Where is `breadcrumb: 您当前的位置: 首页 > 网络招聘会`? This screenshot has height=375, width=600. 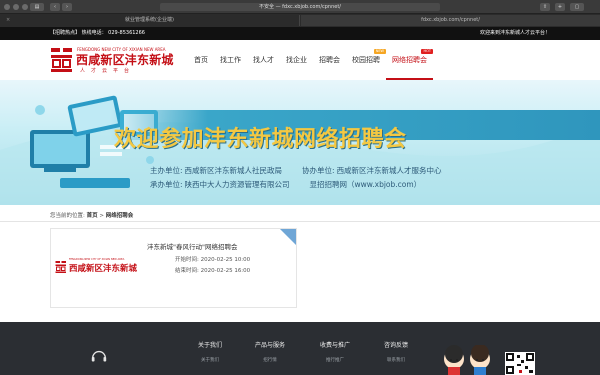
breadcrumb: 您当前的位置: 首页 > 网络招聘会 is located at coordinates (92, 216).